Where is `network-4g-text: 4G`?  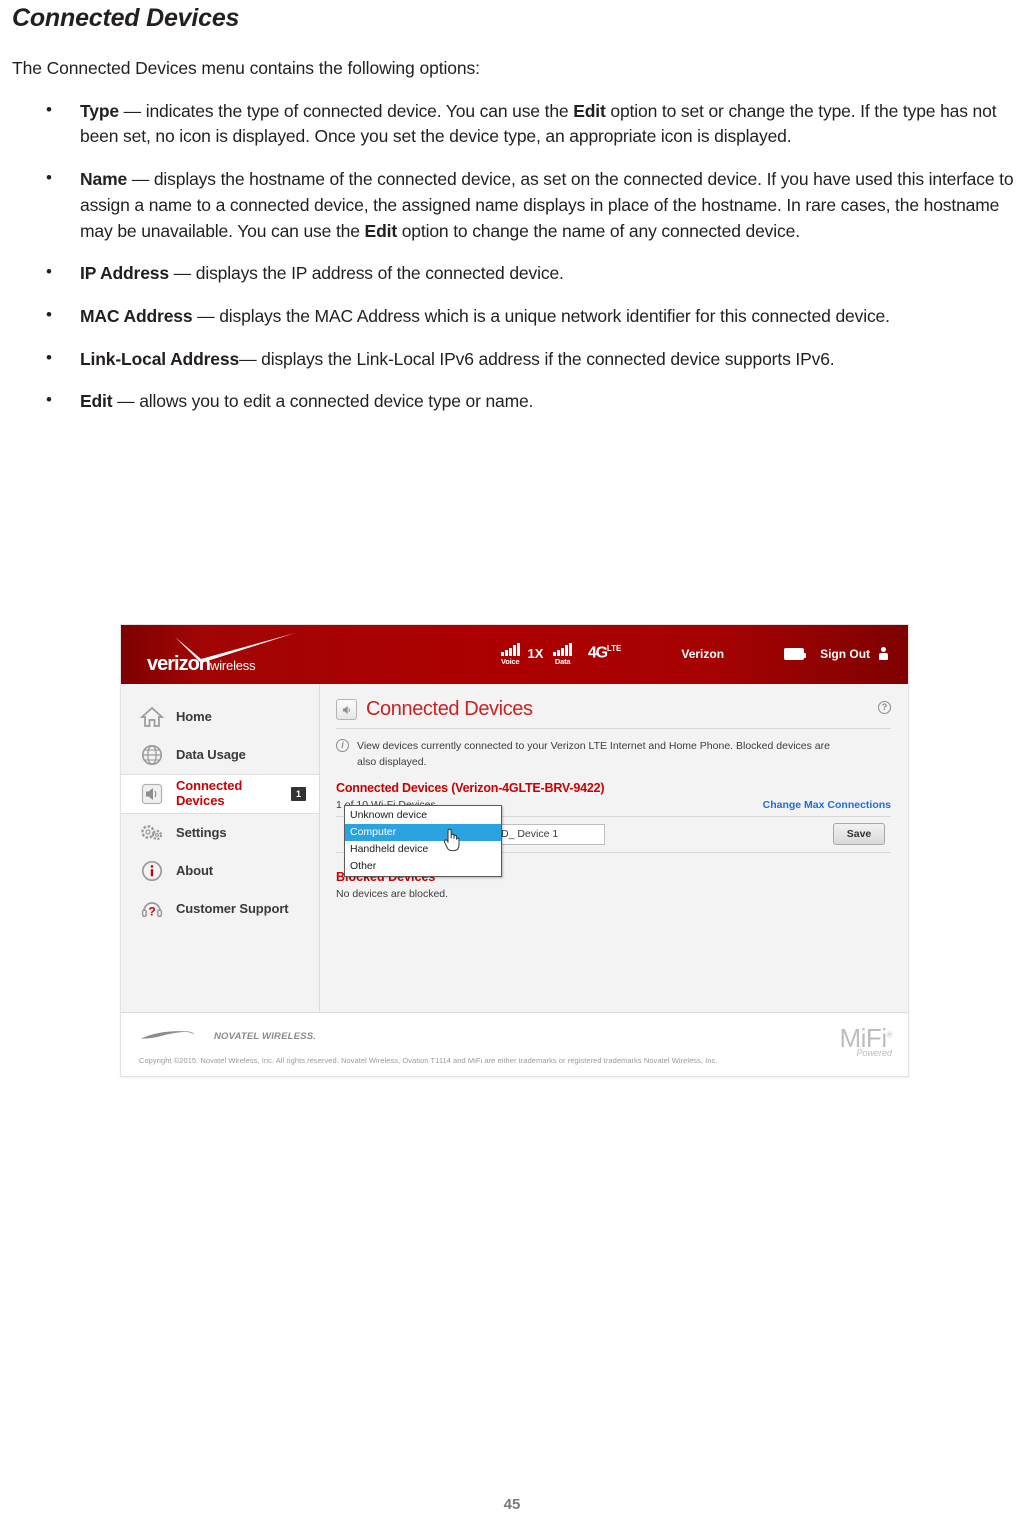 network-4g-text: 4G is located at coordinates (597, 653).